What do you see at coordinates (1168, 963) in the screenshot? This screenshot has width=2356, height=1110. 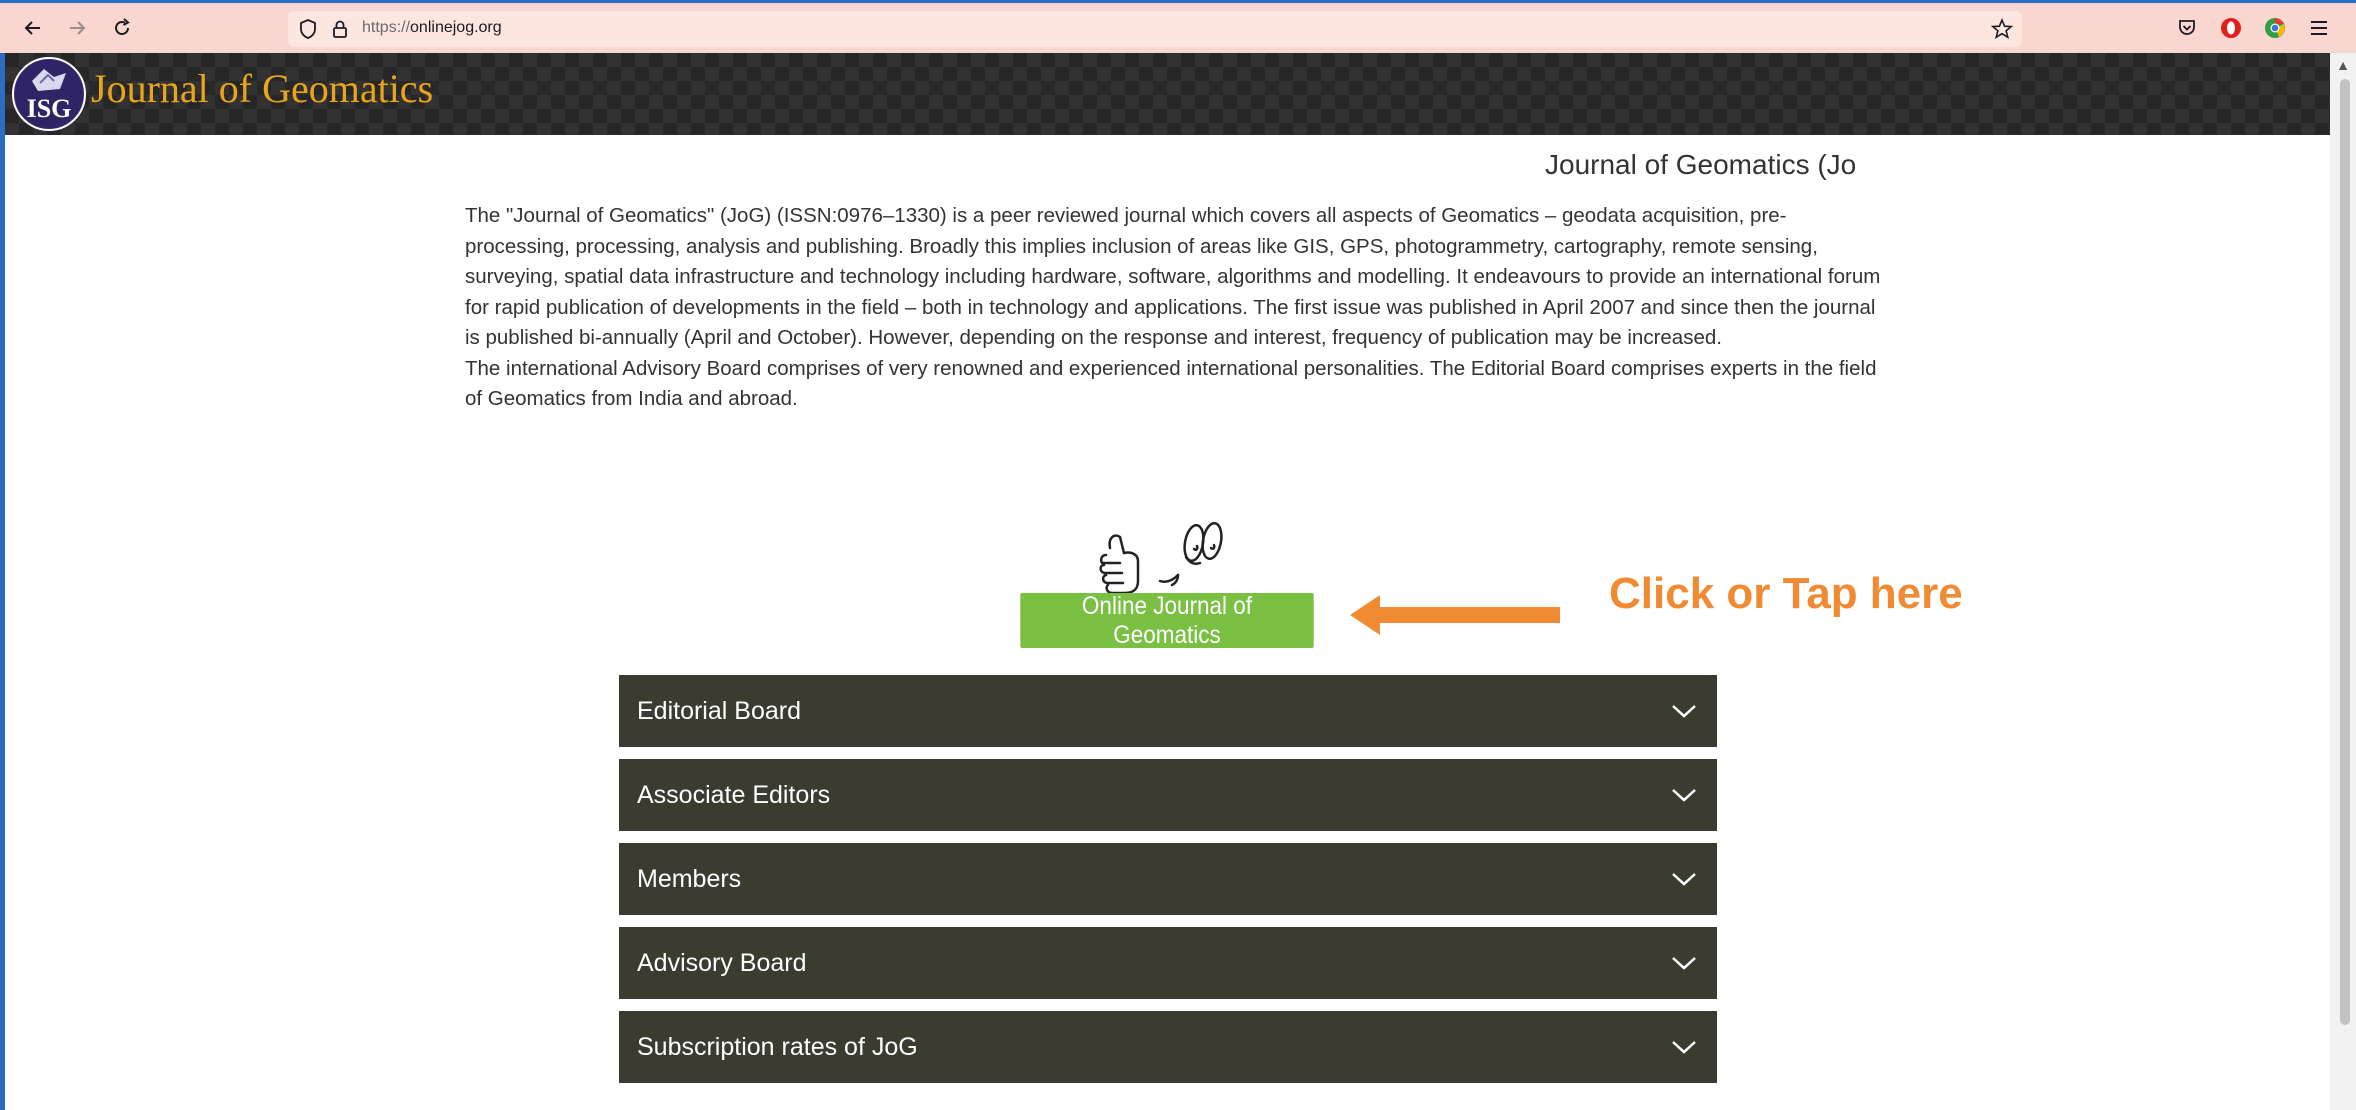 I see `accordion-advisory-board: Advisory Board` at bounding box center [1168, 963].